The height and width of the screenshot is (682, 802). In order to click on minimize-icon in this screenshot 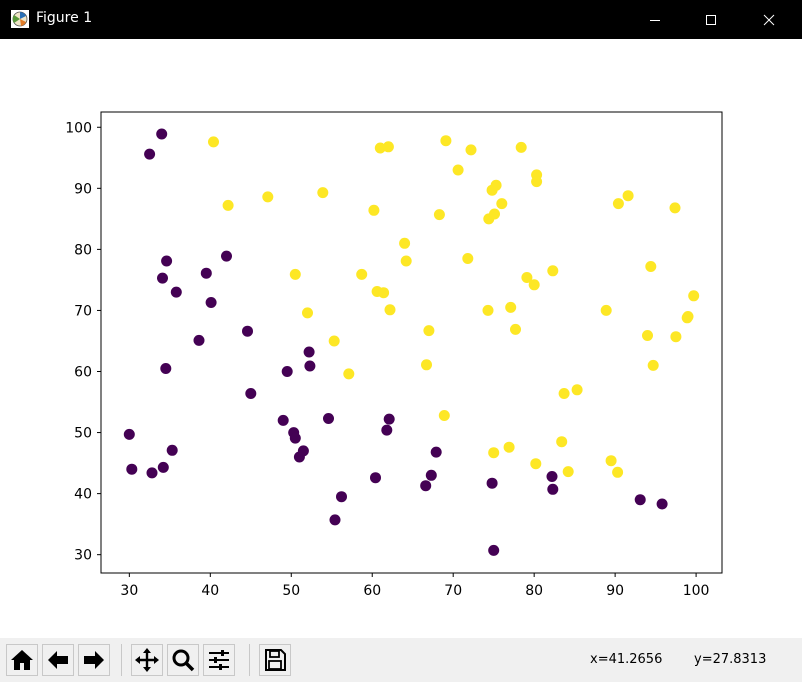, I will do `click(655, 20)`.